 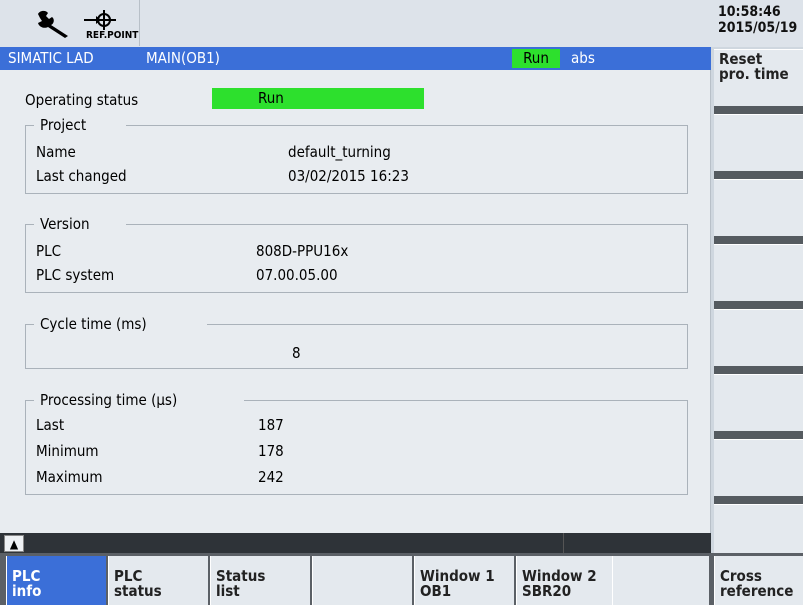 I want to click on processing-min-label: Minimum, so click(x=67, y=451).